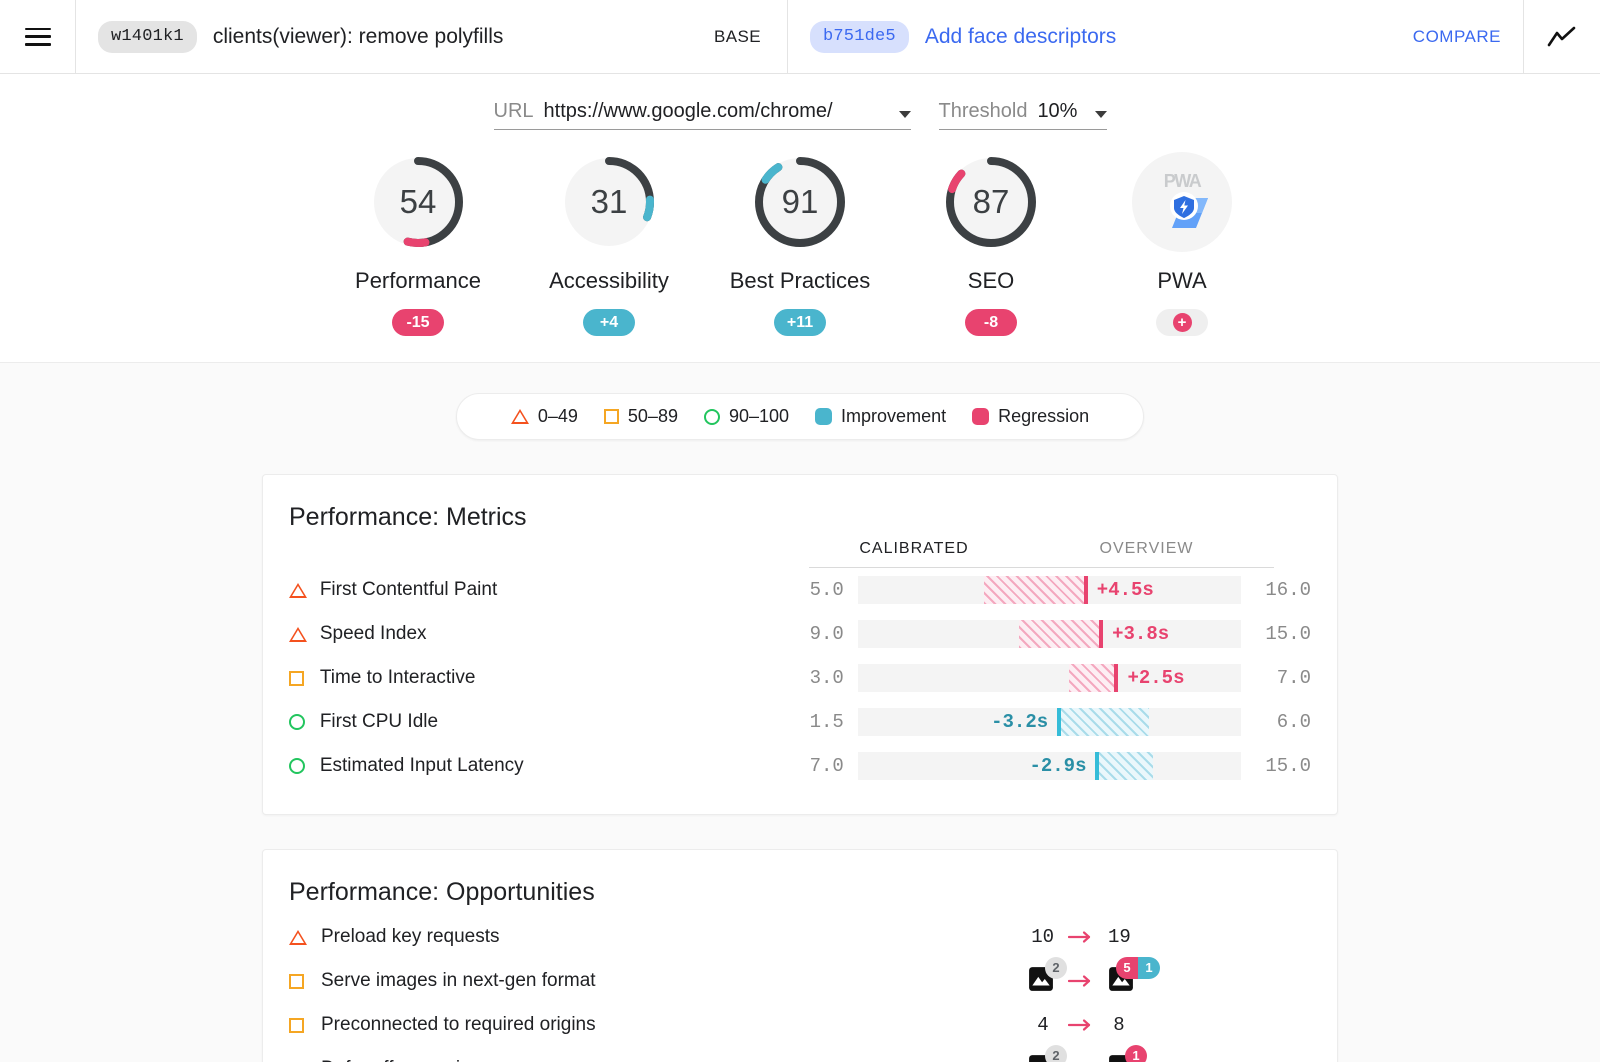  What do you see at coordinates (1141, 634) in the screenshot?
I see `metric-delta-label: +3.8s` at bounding box center [1141, 634].